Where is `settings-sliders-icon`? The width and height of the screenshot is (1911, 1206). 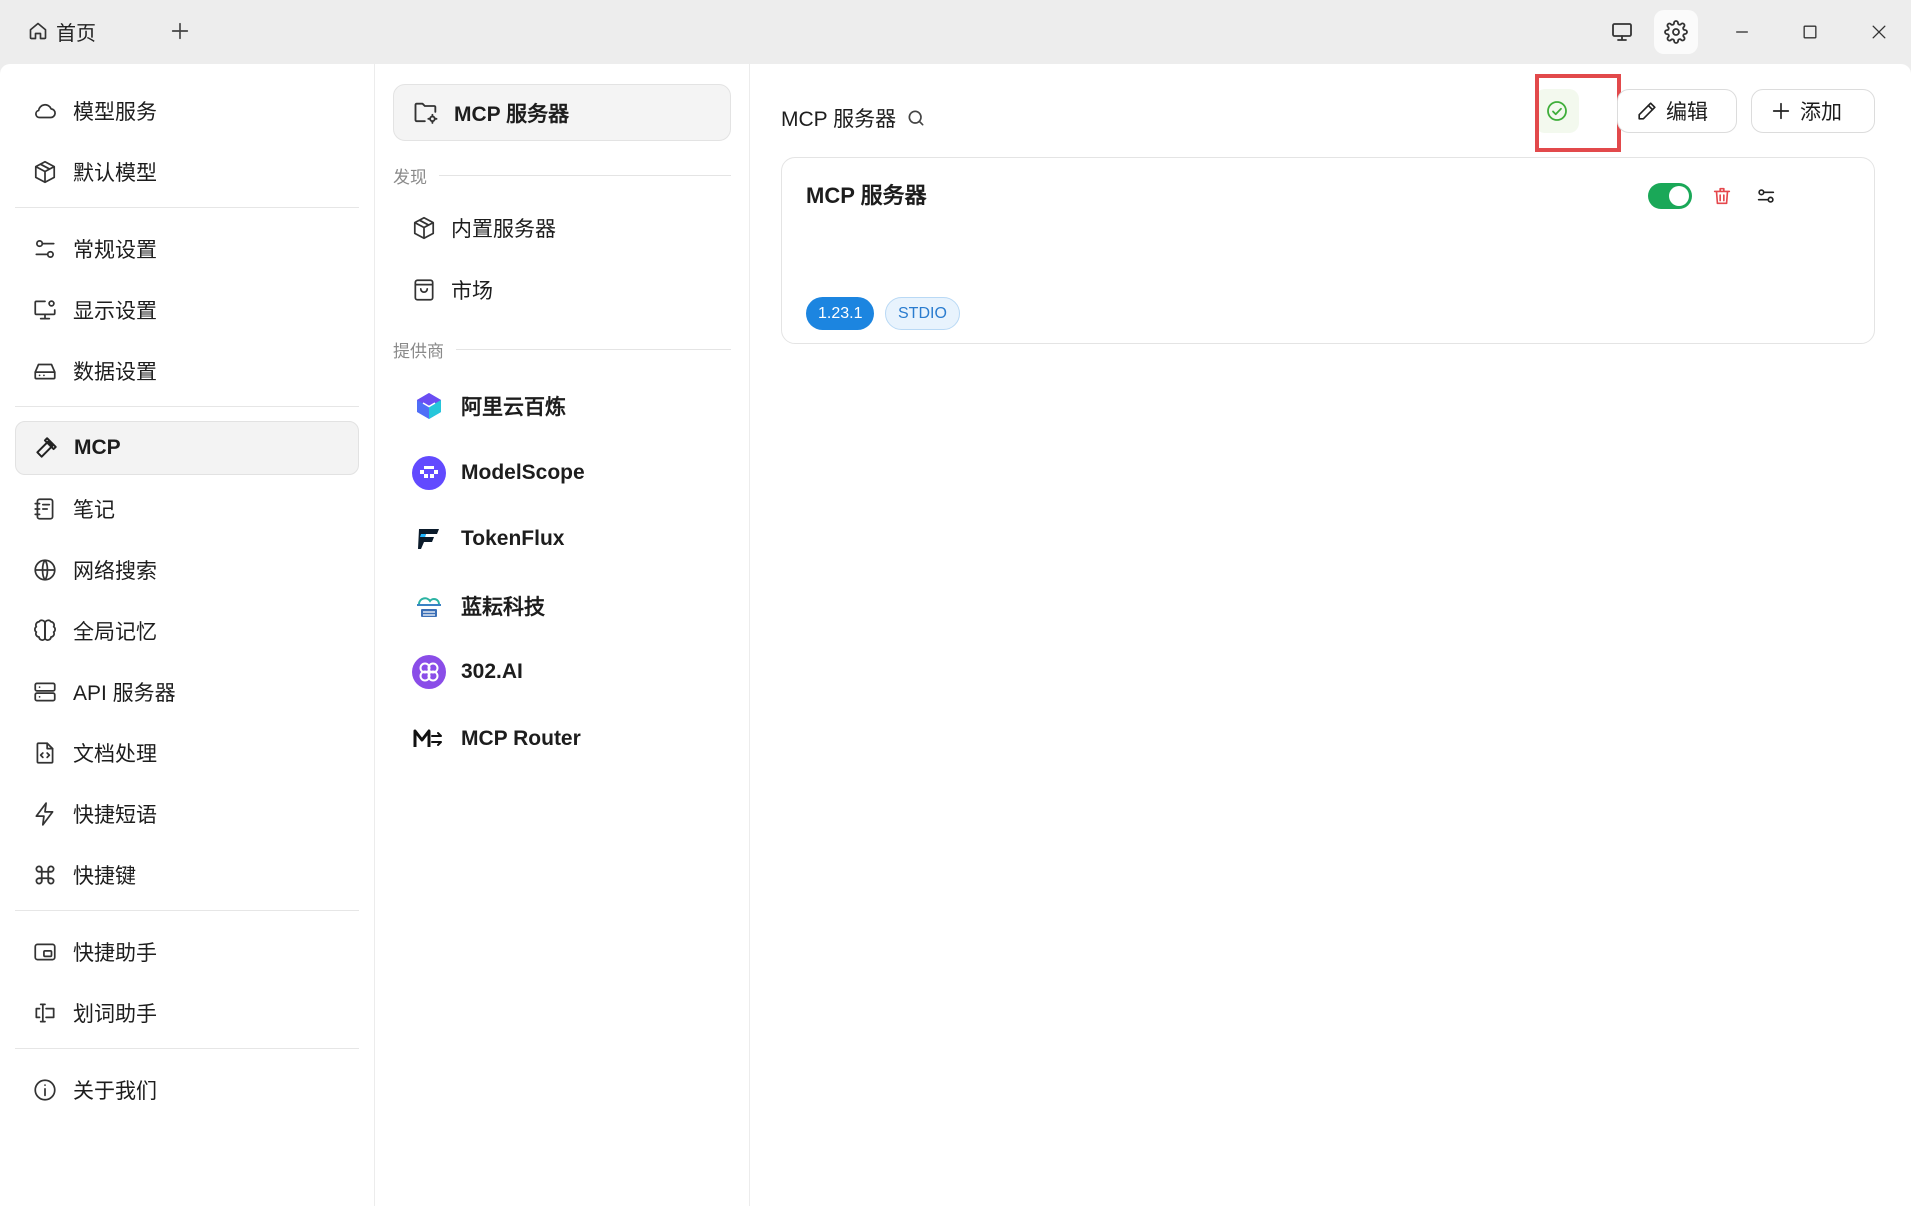 settings-sliders-icon is located at coordinates (1766, 196).